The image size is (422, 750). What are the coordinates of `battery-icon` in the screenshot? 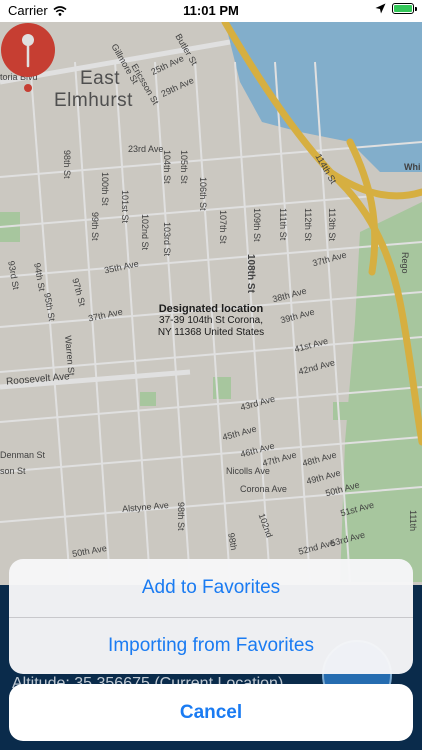 It's located at (404, 8).